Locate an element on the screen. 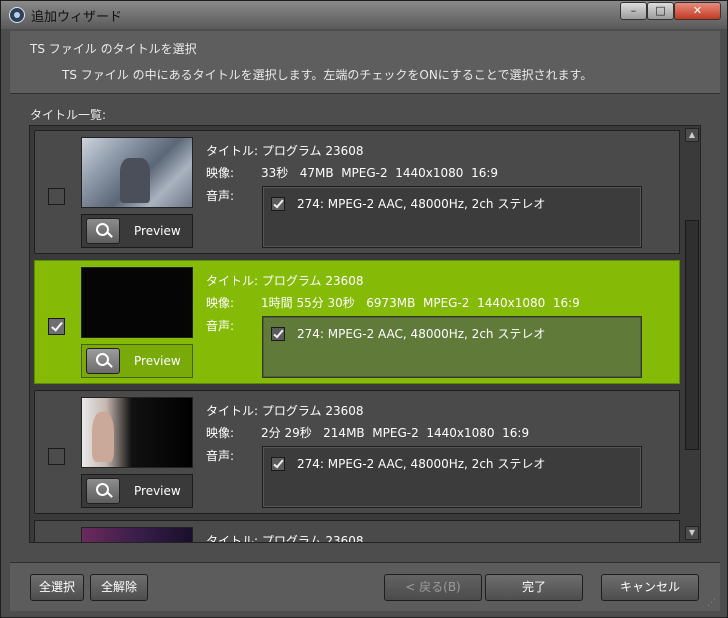 The width and height of the screenshot is (728, 618). cancel-button: キャンセル is located at coordinates (650, 587).